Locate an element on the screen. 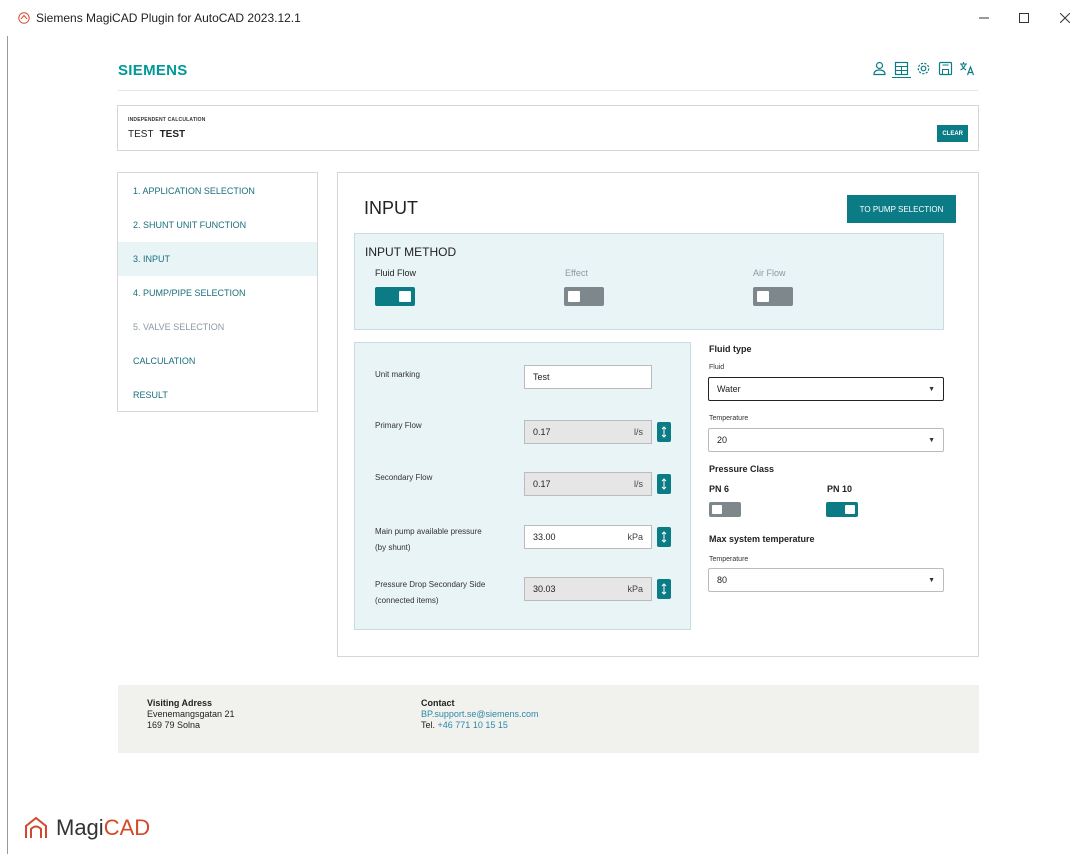 This screenshot has width=1081, height=854. air-flow-toggle is located at coordinates (773, 296).